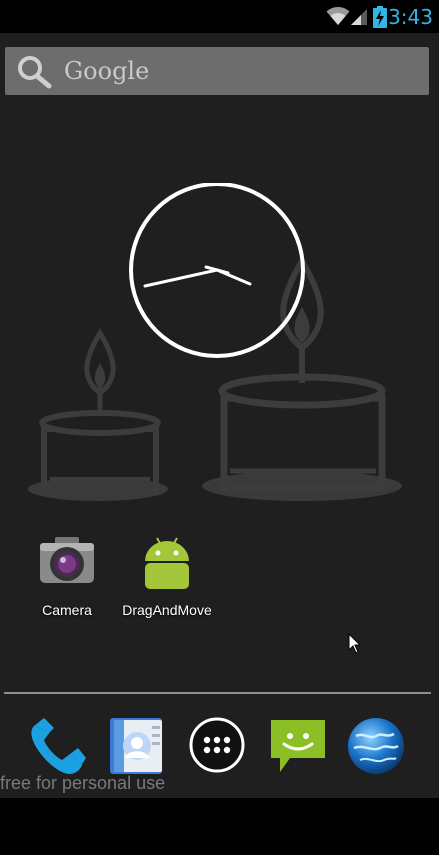 This screenshot has height=855, width=439. What do you see at coordinates (167, 610) in the screenshot?
I see `app-label: DragAndMove` at bounding box center [167, 610].